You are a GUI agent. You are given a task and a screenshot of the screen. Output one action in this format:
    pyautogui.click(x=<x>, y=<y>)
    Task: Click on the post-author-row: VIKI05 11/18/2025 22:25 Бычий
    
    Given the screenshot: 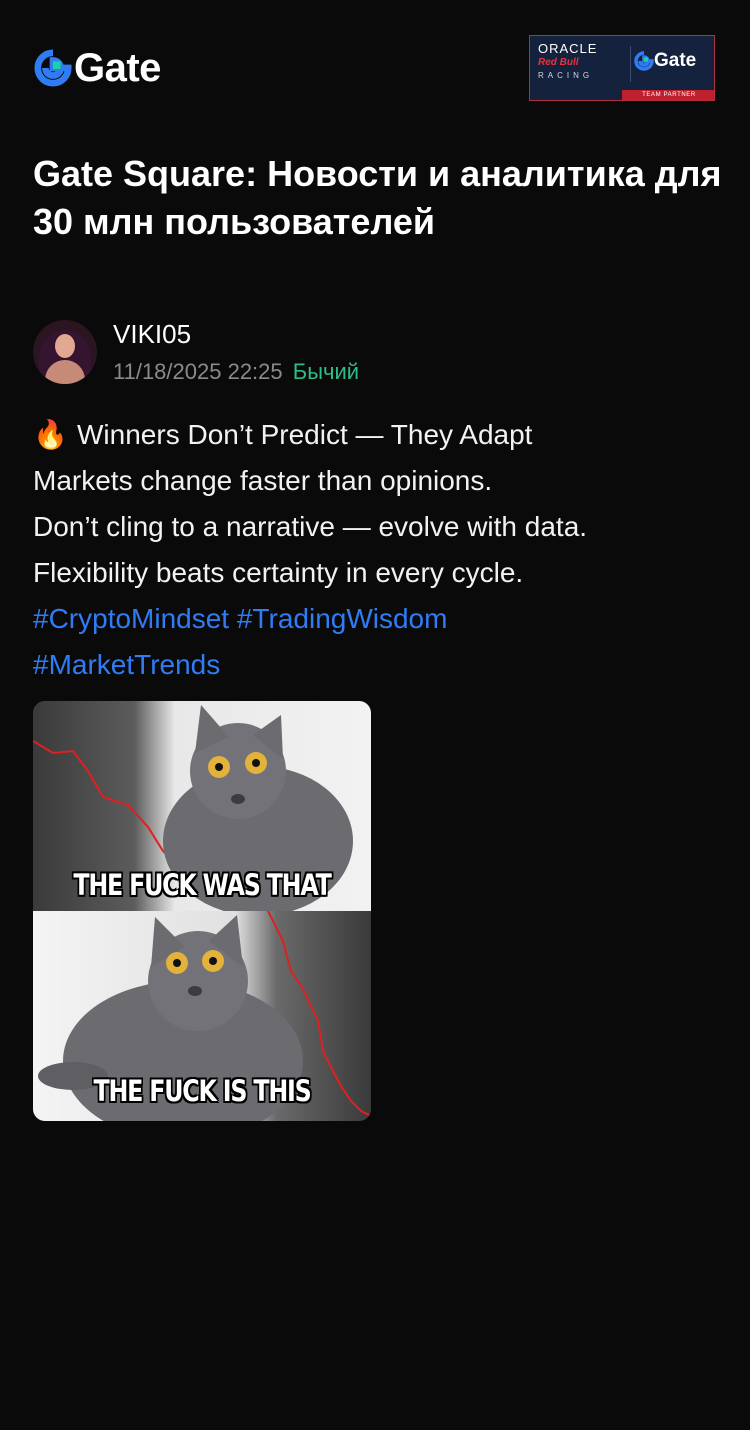 What is the action you would take?
    pyautogui.click(x=373, y=353)
    